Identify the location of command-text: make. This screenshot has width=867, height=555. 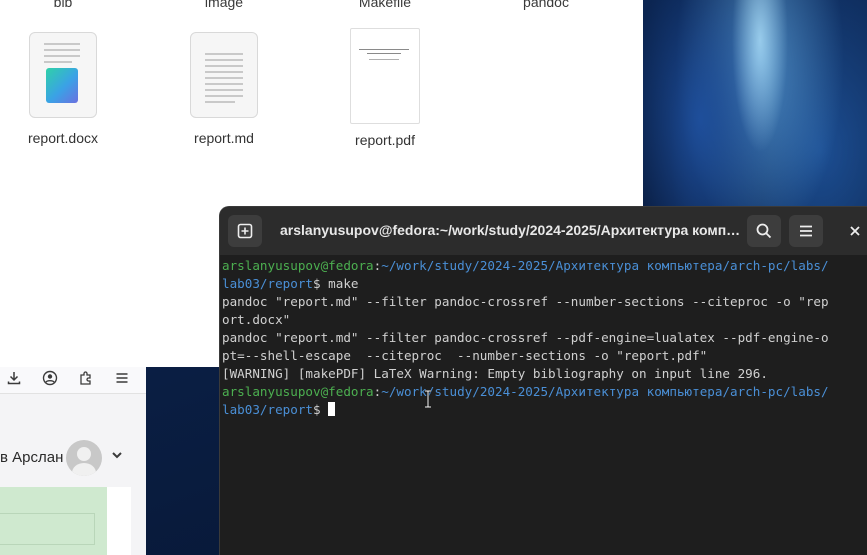
(343, 283).